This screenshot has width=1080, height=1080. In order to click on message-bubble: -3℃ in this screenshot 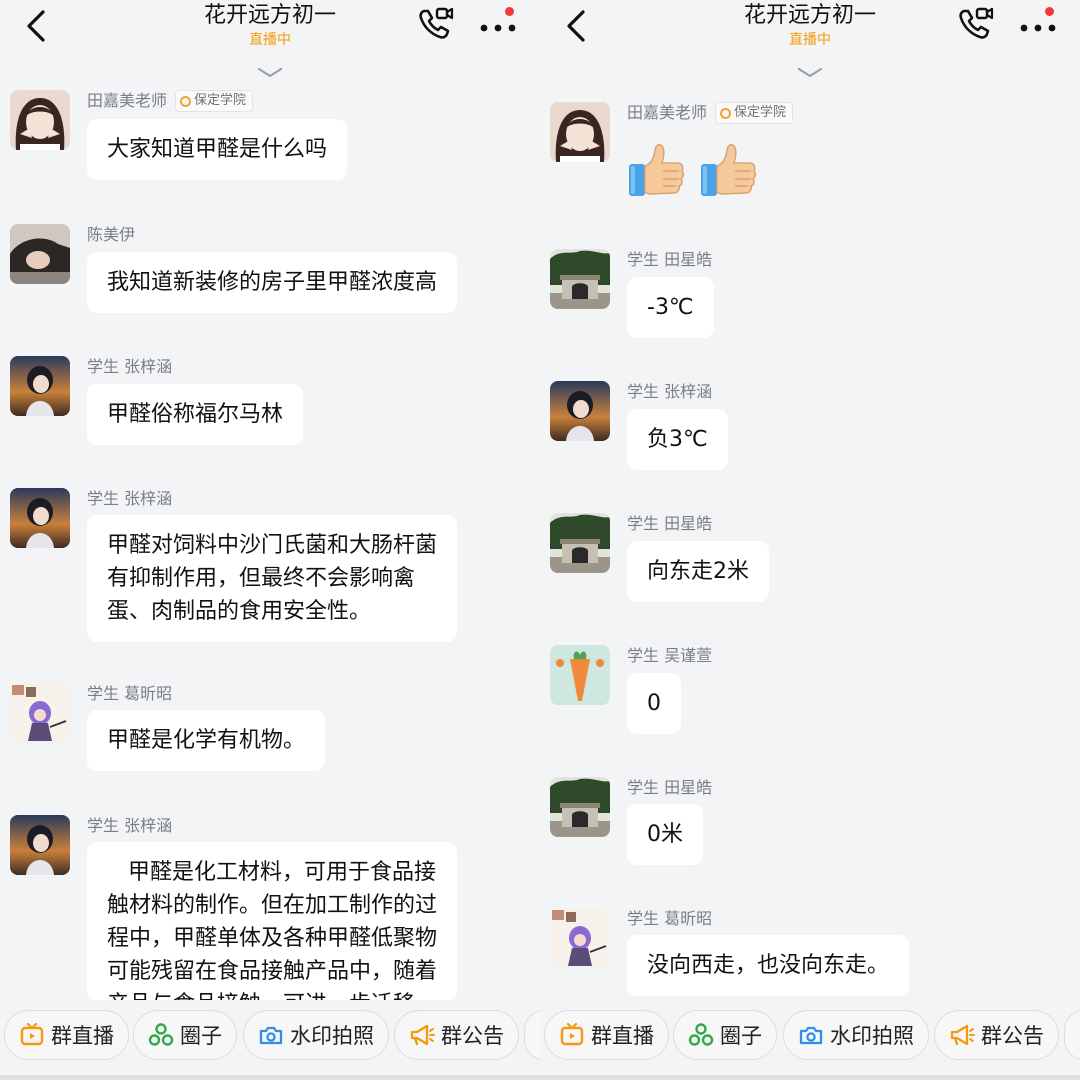, I will do `click(670, 307)`.